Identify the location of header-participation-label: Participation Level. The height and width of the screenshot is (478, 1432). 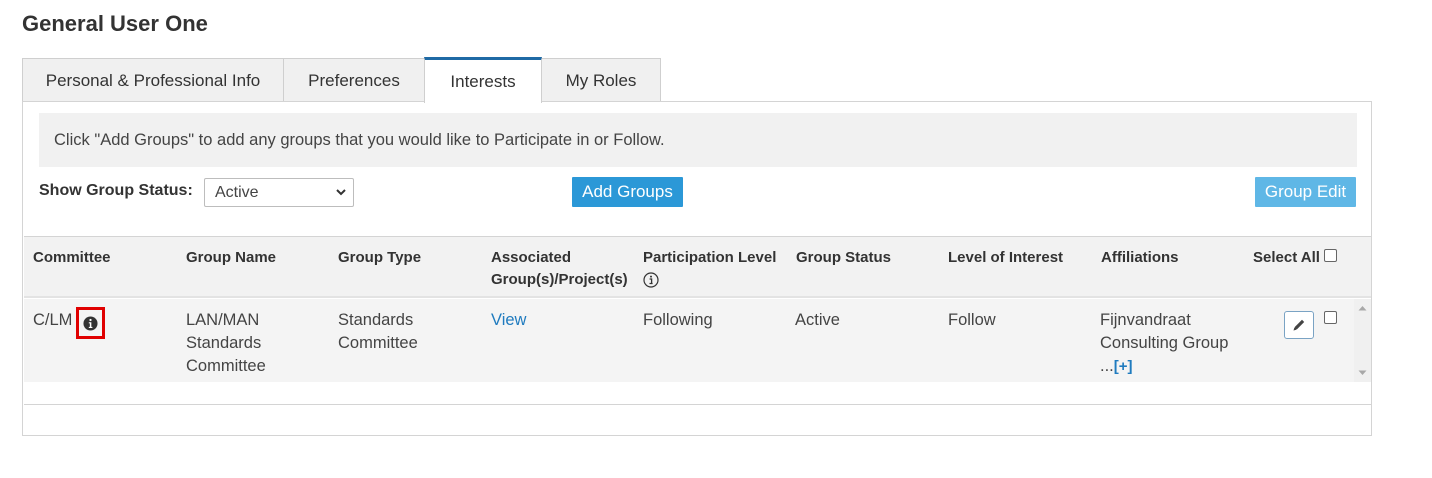
(710, 257).